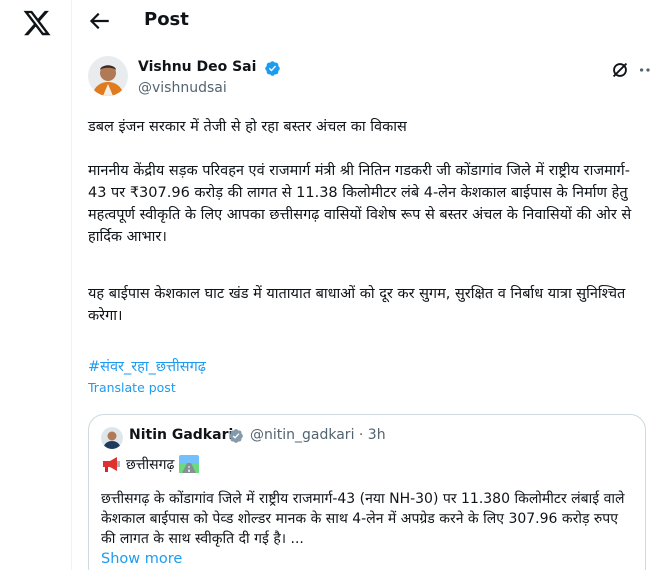 The height and width of the screenshot is (570, 652). I want to click on grok-icon, so click(620, 70).